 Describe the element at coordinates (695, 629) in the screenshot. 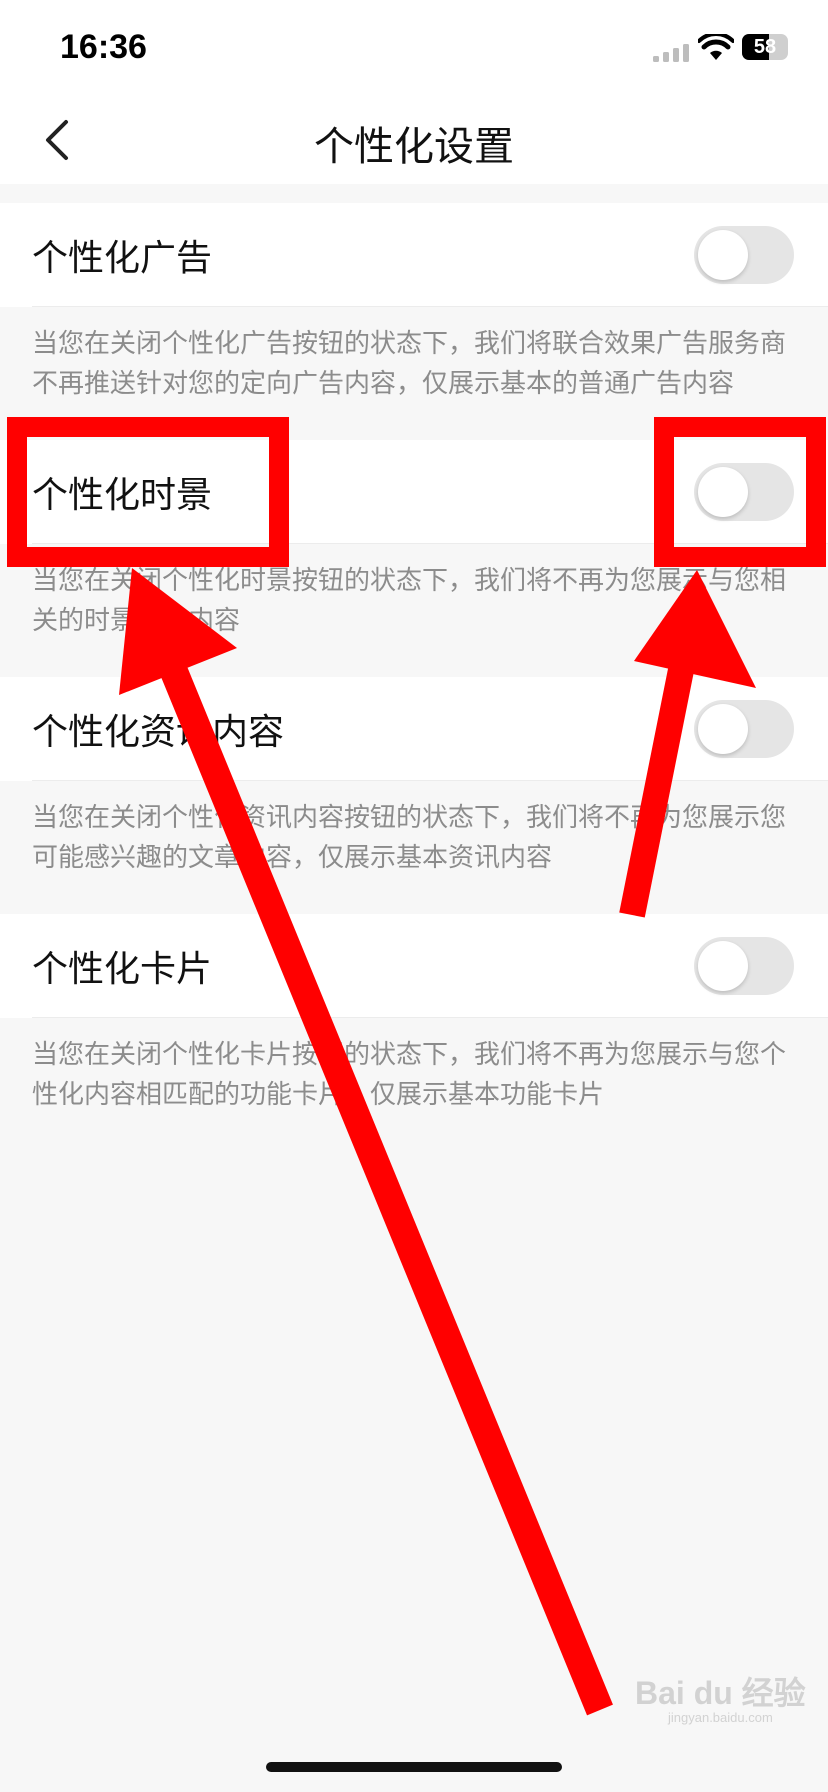

I see `annotation-arrow-head` at that location.